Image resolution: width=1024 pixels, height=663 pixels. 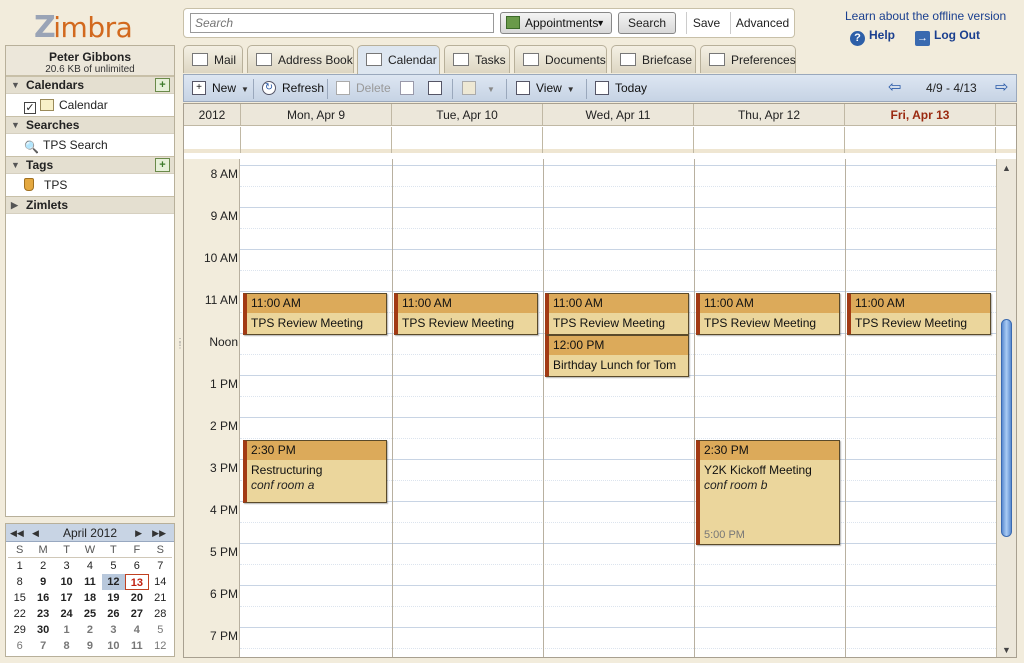 I want to click on tree-item-tps-search: 🔍 TPS Search, so click(x=90, y=145).